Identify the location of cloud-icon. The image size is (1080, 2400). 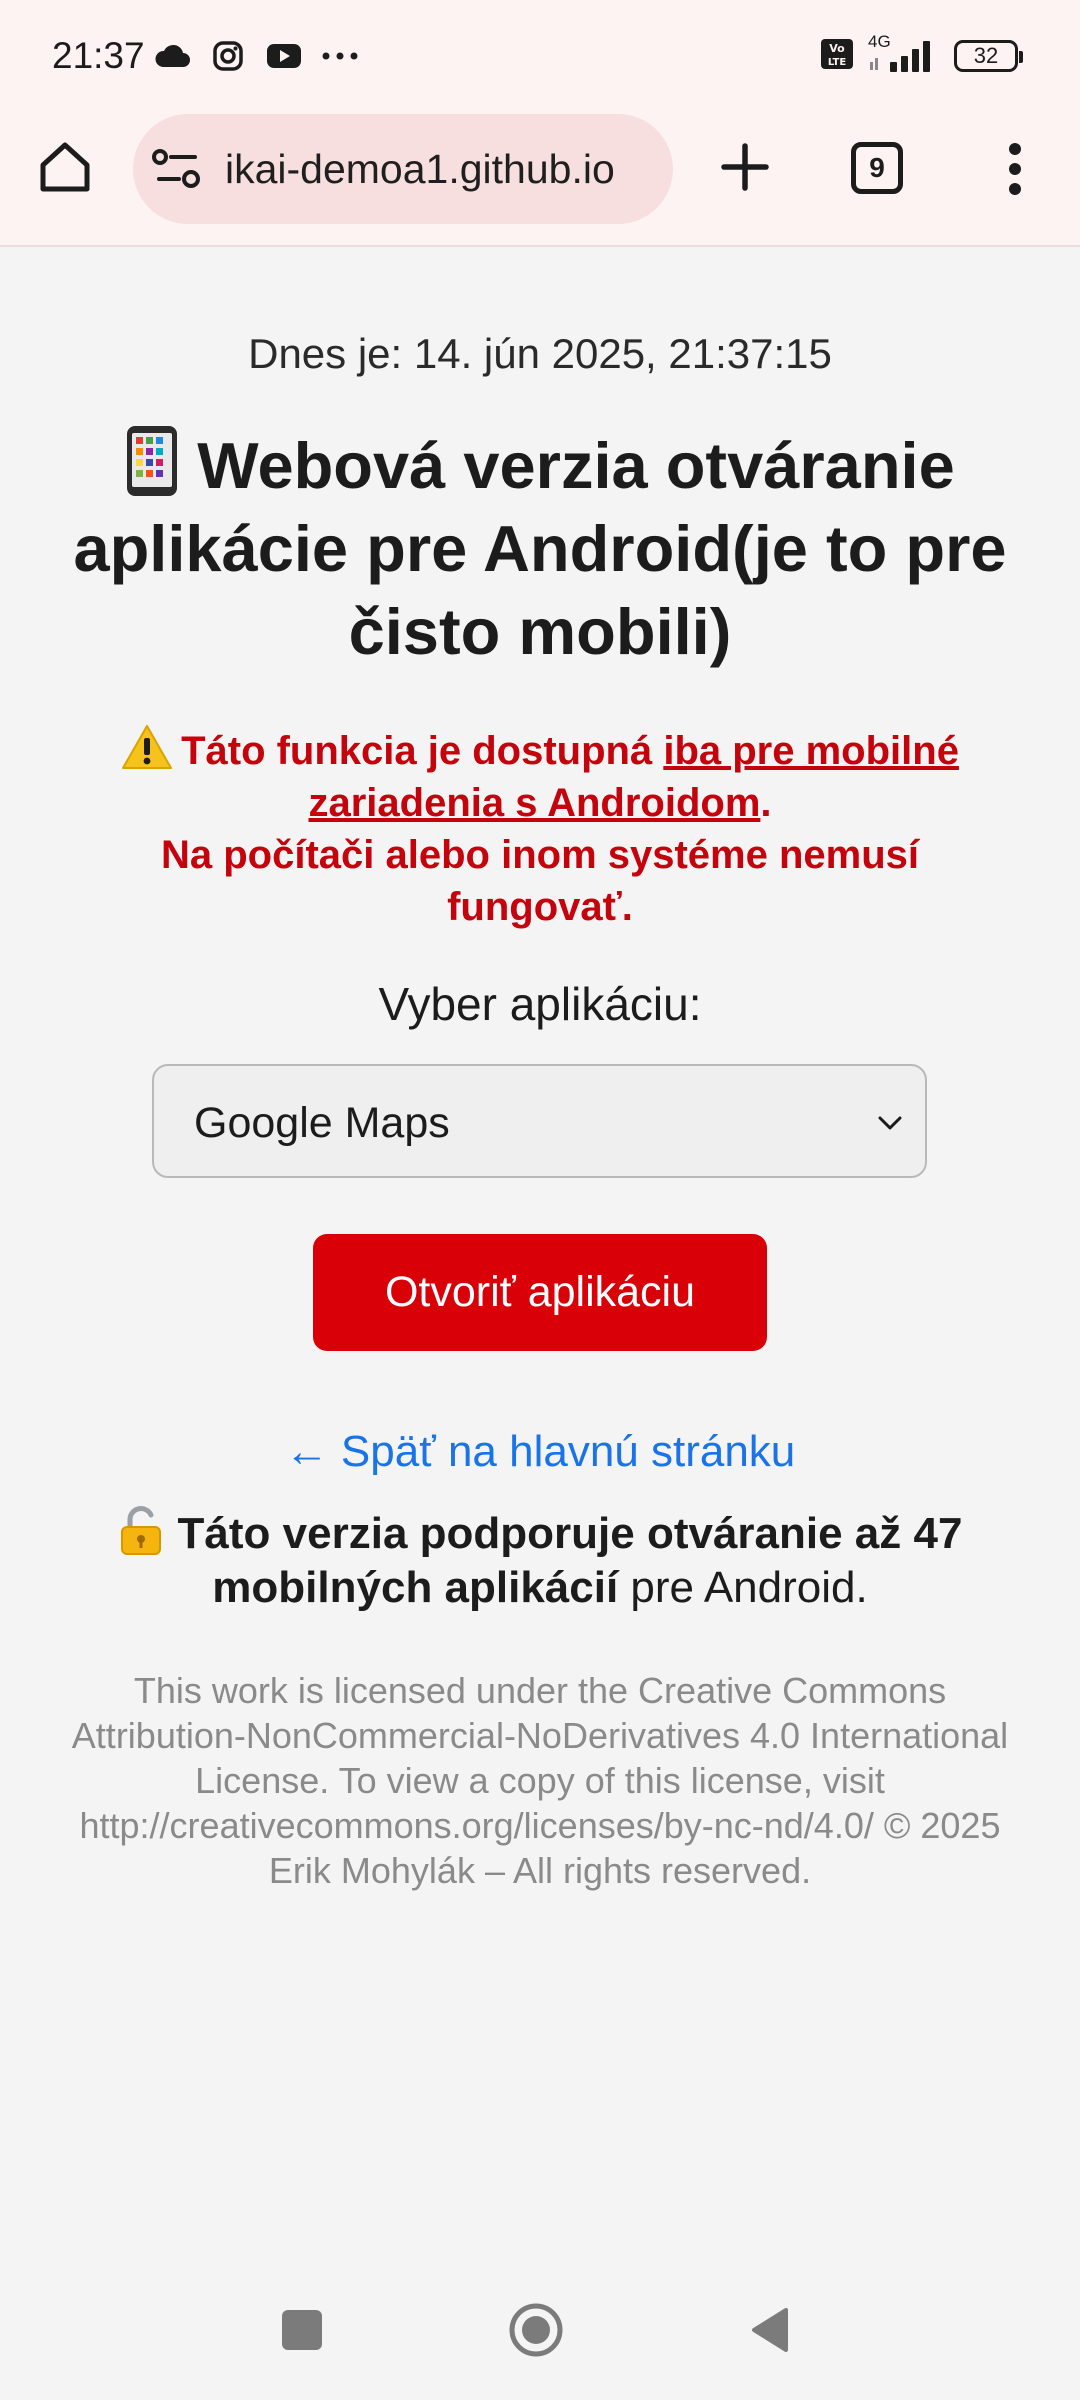
(172, 56).